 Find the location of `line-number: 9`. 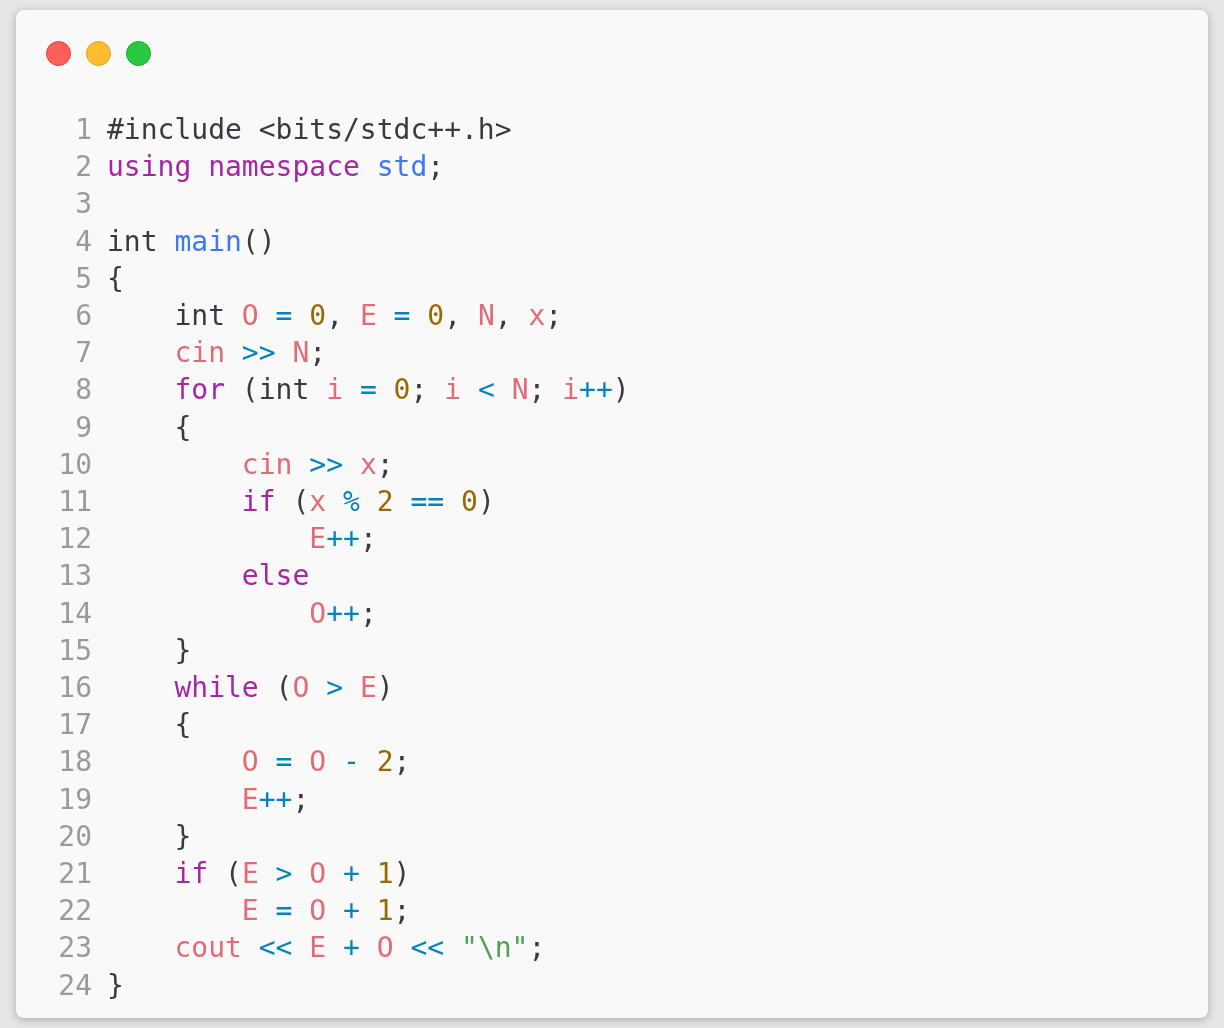

line-number: 9 is located at coordinates (83, 427).